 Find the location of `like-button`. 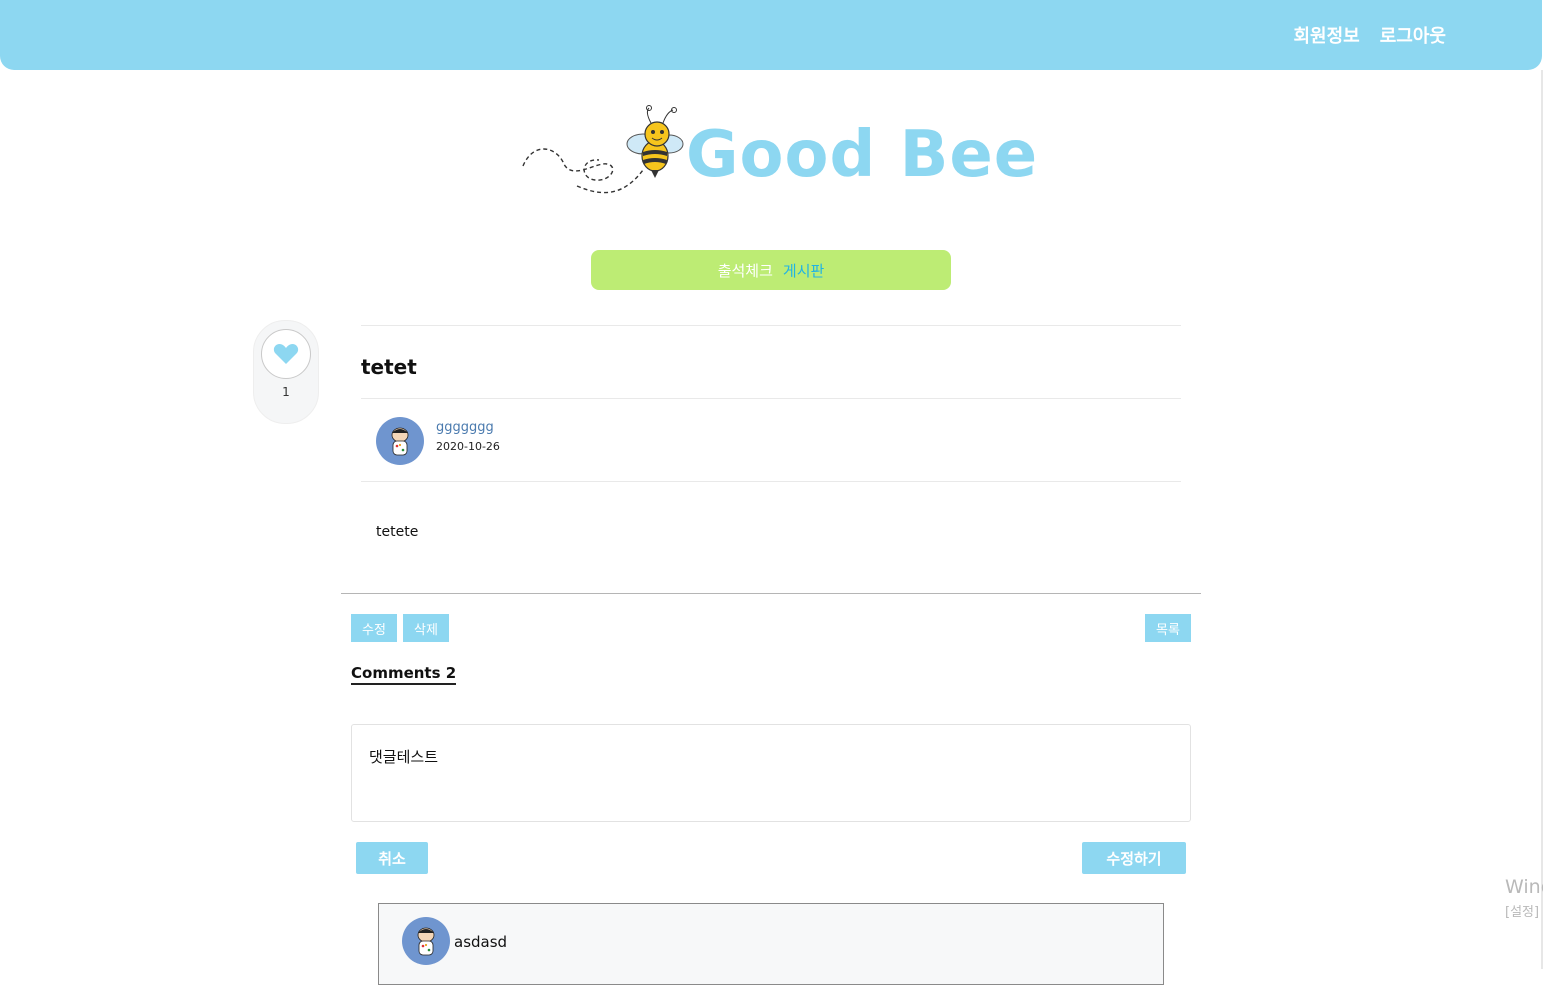

like-button is located at coordinates (286, 354).